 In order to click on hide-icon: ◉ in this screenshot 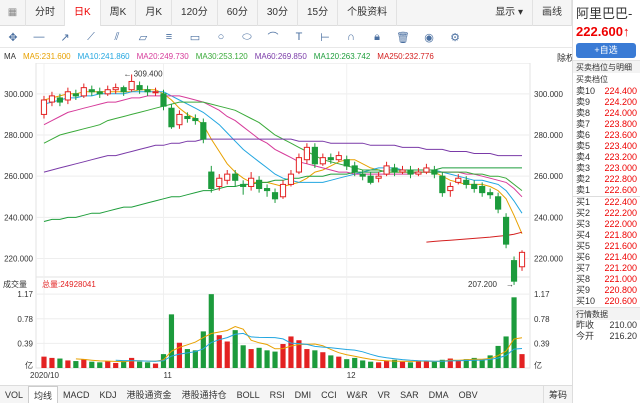, I will do `click(429, 37)`.